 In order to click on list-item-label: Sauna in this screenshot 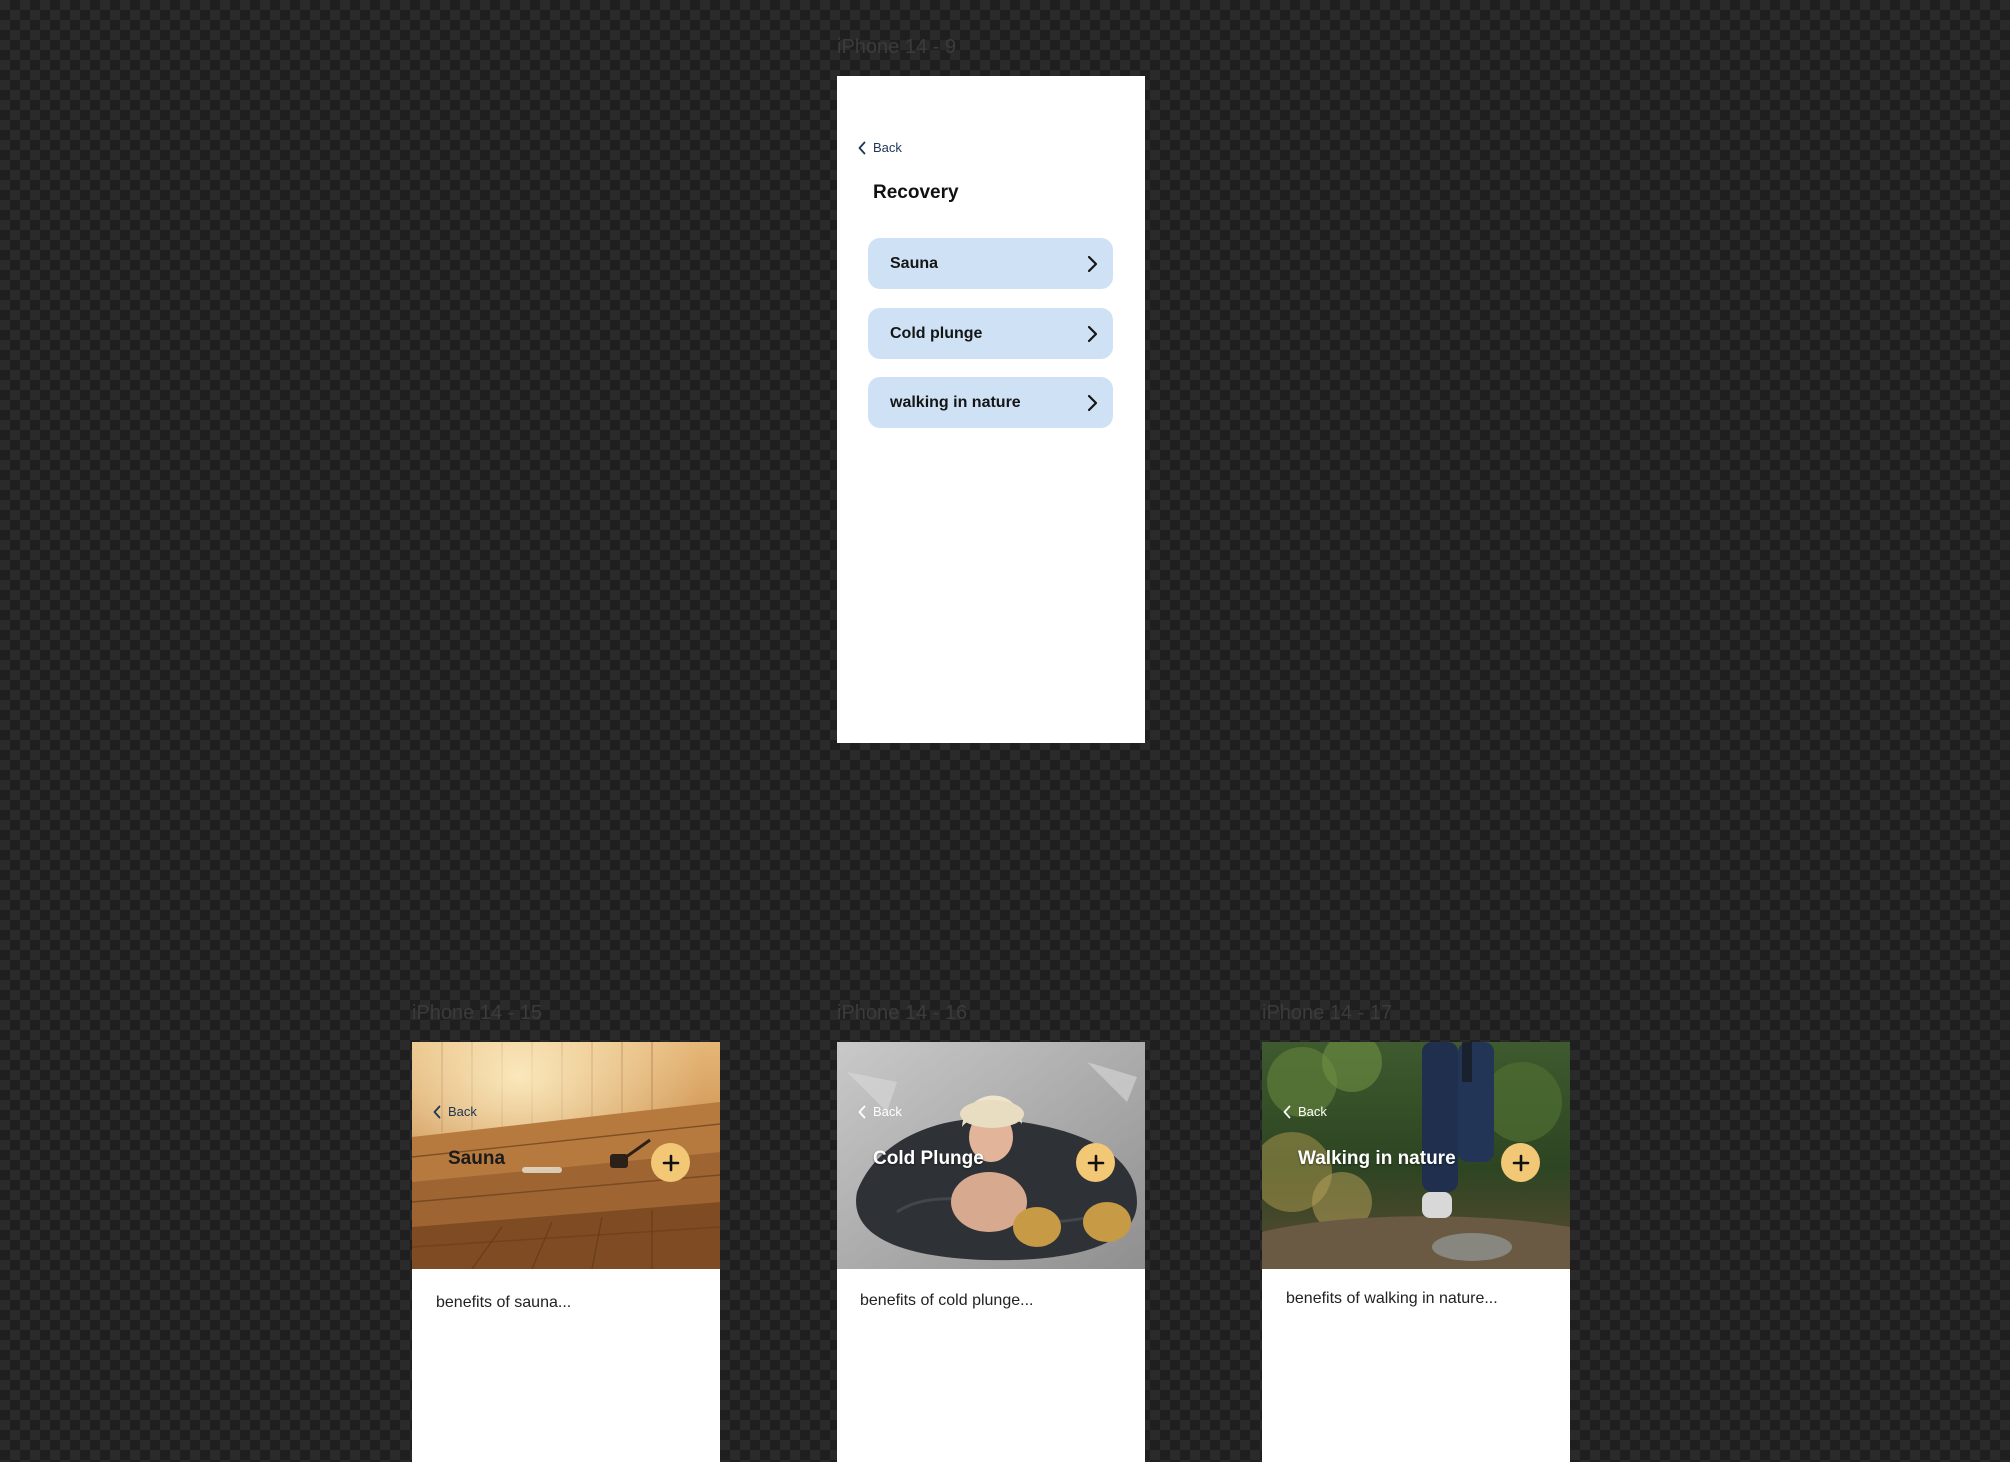, I will do `click(914, 263)`.